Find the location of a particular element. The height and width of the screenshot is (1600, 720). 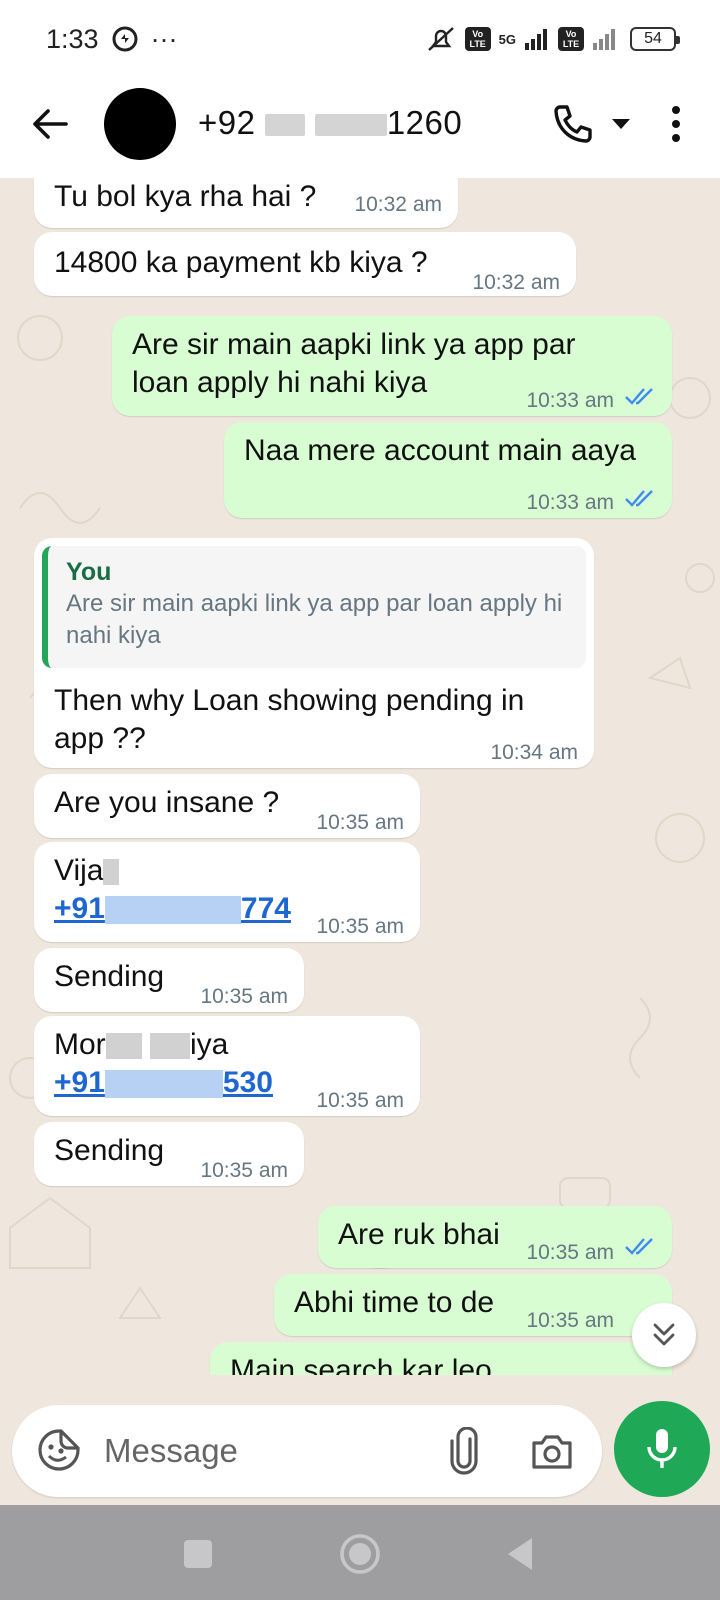

message-text: Then why Loan showing pending in app ?? is located at coordinates (289, 719).